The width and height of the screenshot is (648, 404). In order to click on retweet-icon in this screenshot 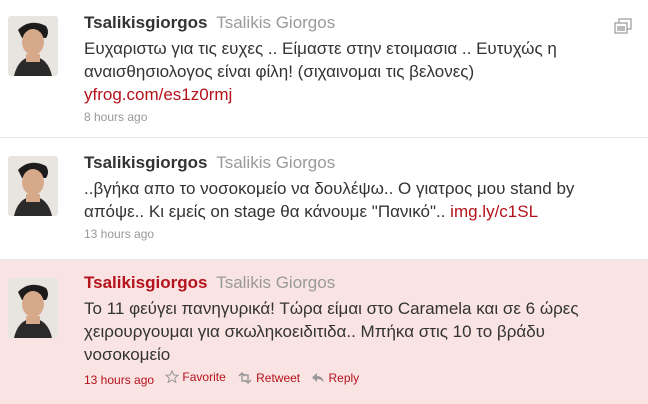, I will do `click(245, 378)`.